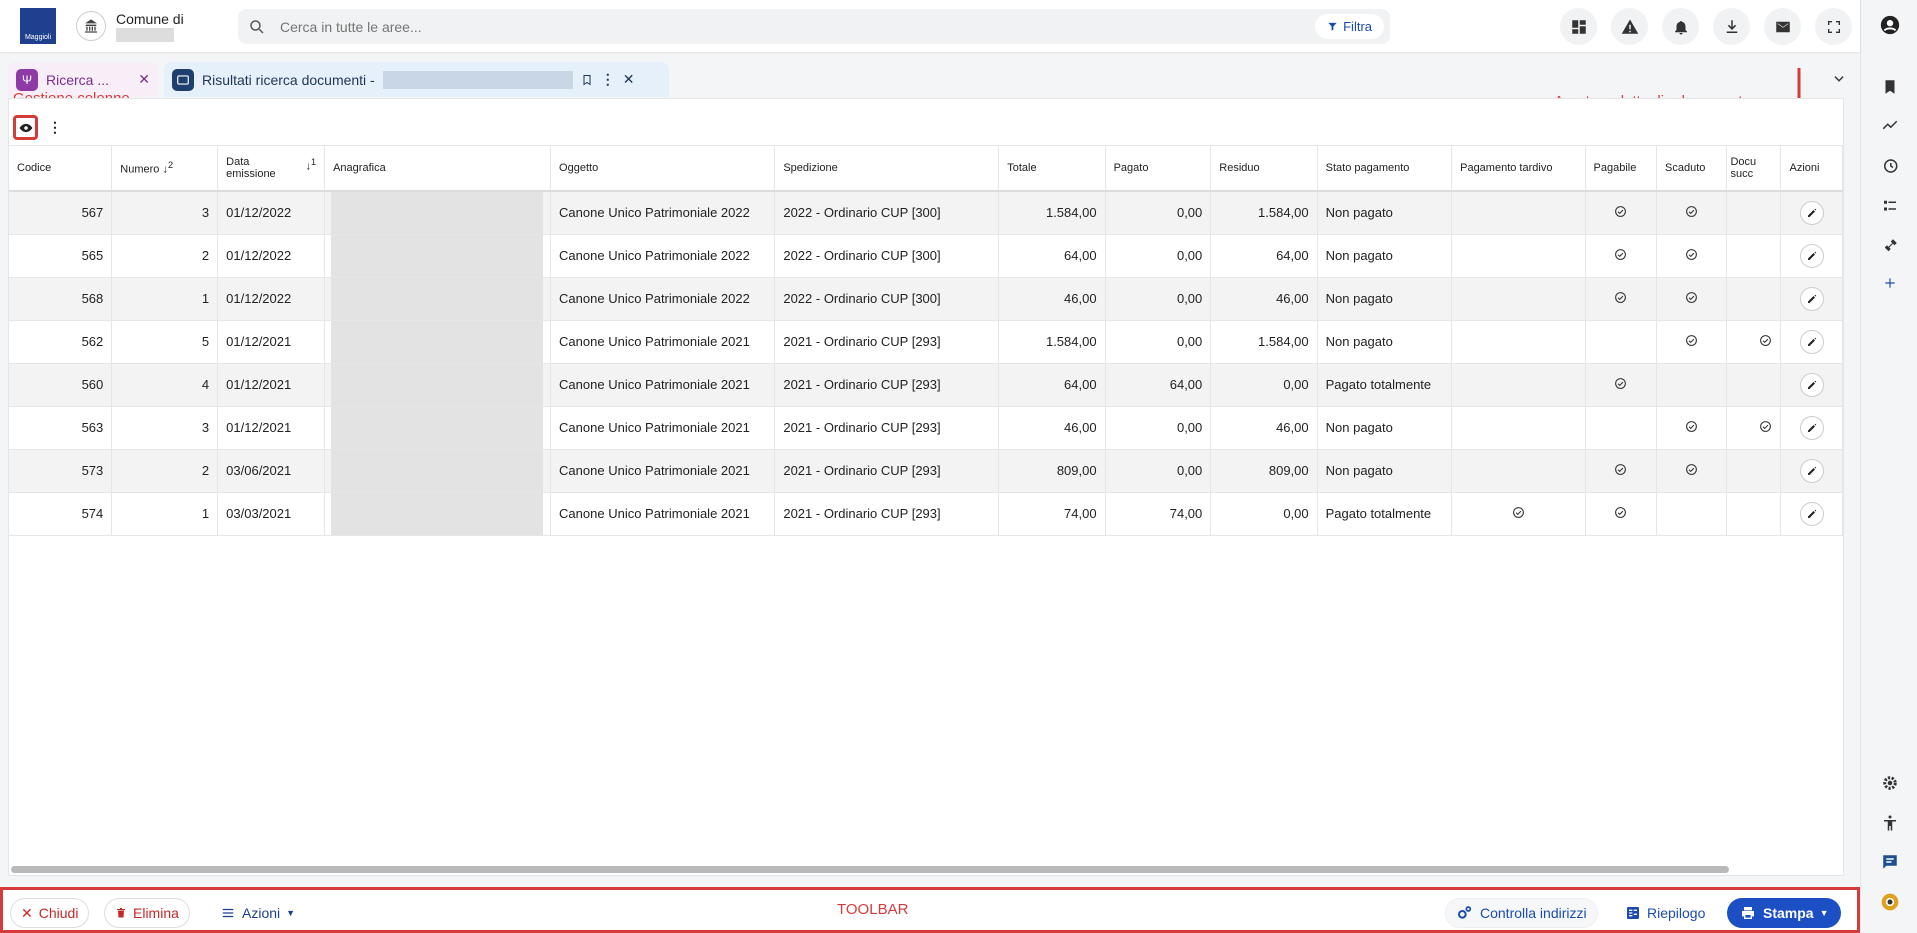 This screenshot has width=1917, height=933. What do you see at coordinates (1784, 913) in the screenshot?
I see `print-button: Stampa ▼` at bounding box center [1784, 913].